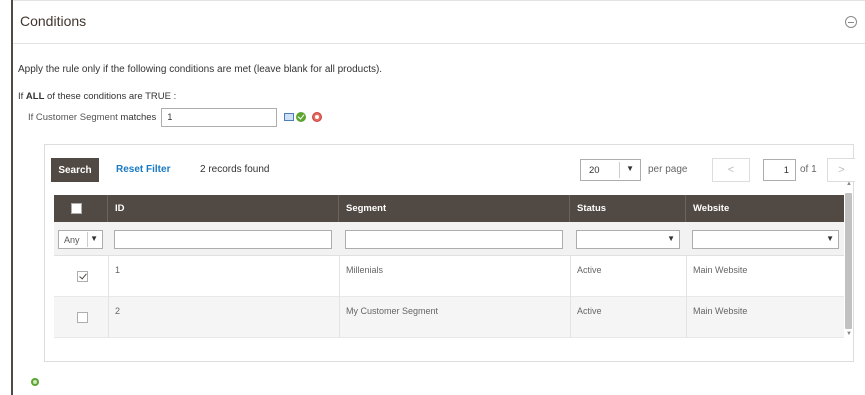  What do you see at coordinates (72, 240) in the screenshot?
I see `filter-any-value: Any` at bounding box center [72, 240].